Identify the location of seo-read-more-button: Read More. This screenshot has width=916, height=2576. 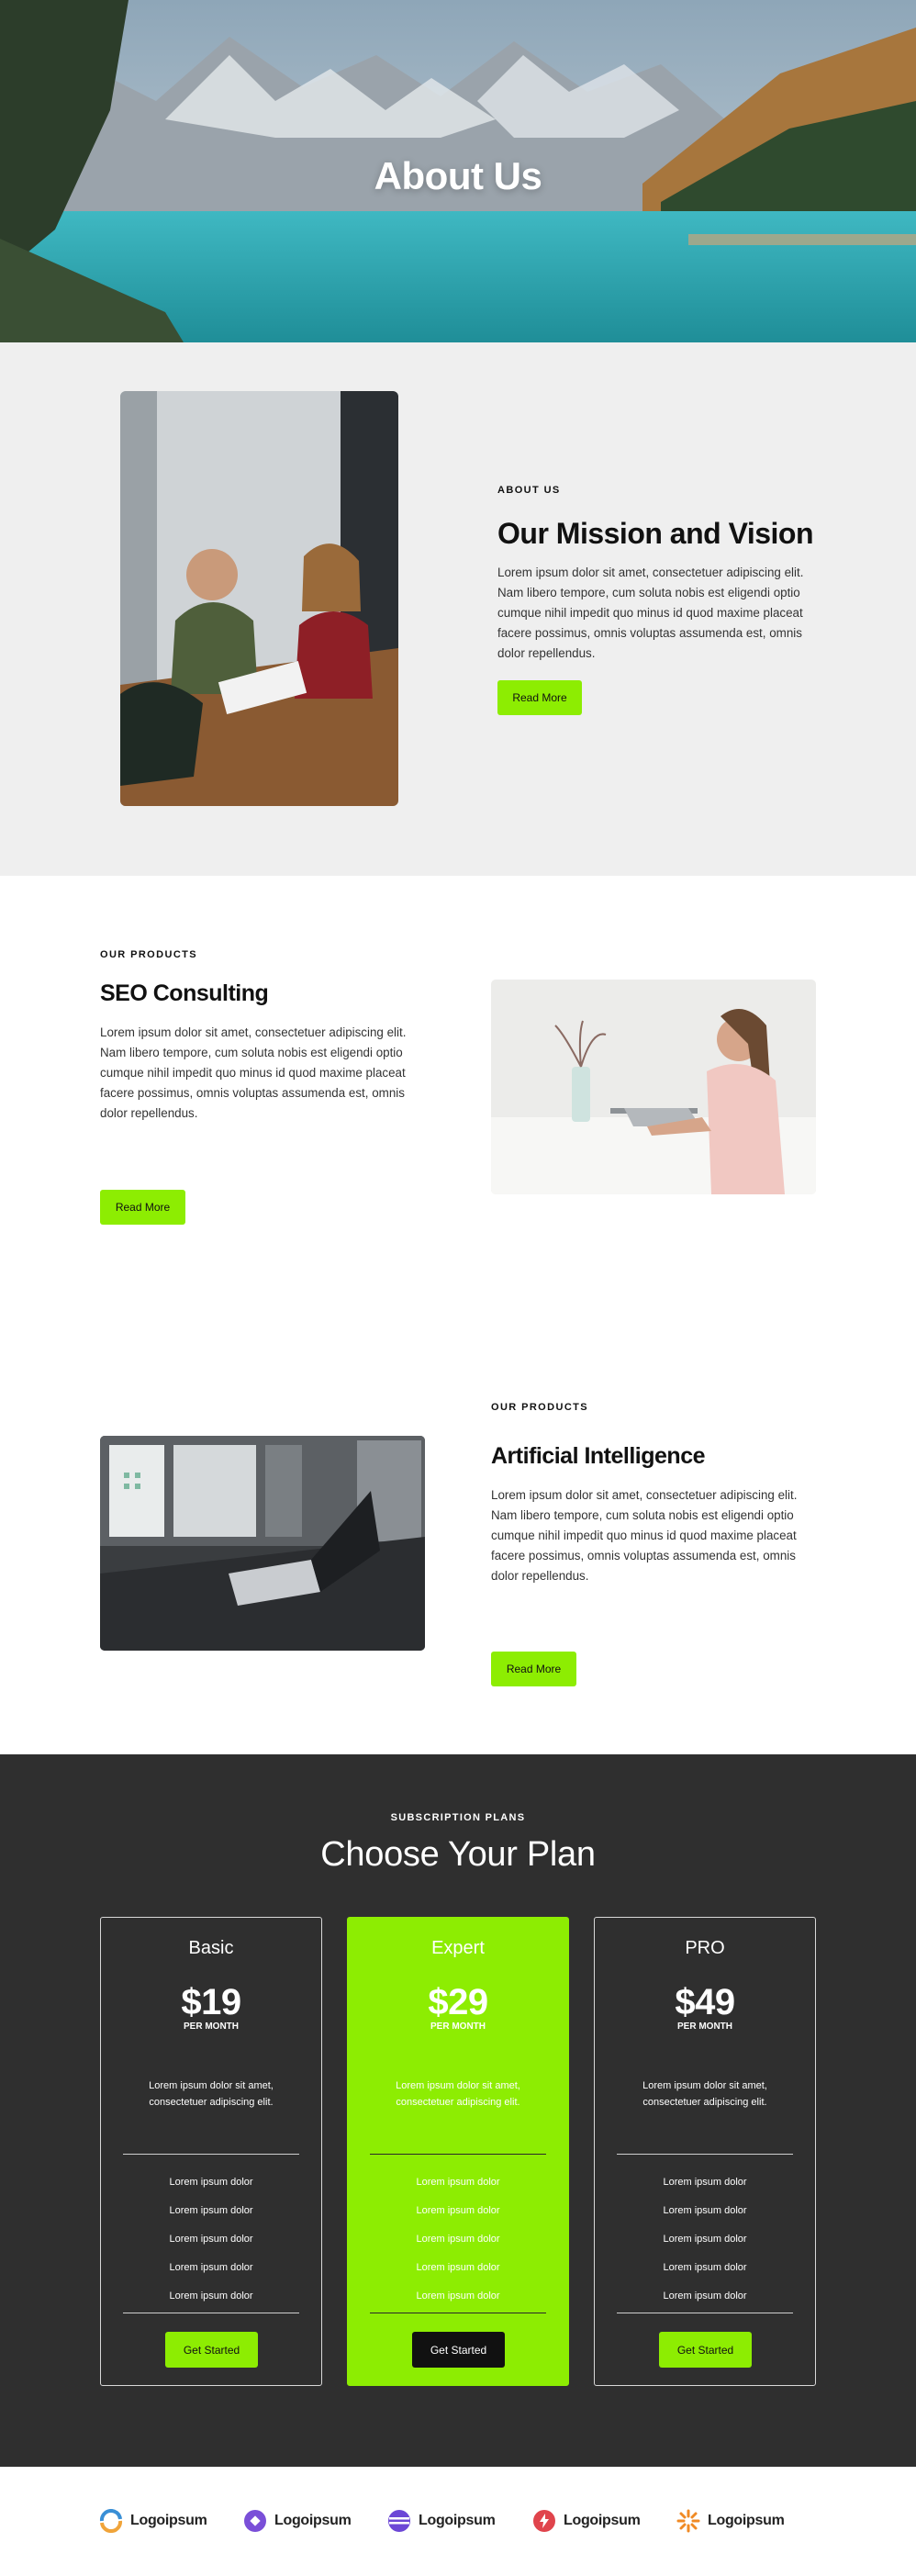
(142, 1207).